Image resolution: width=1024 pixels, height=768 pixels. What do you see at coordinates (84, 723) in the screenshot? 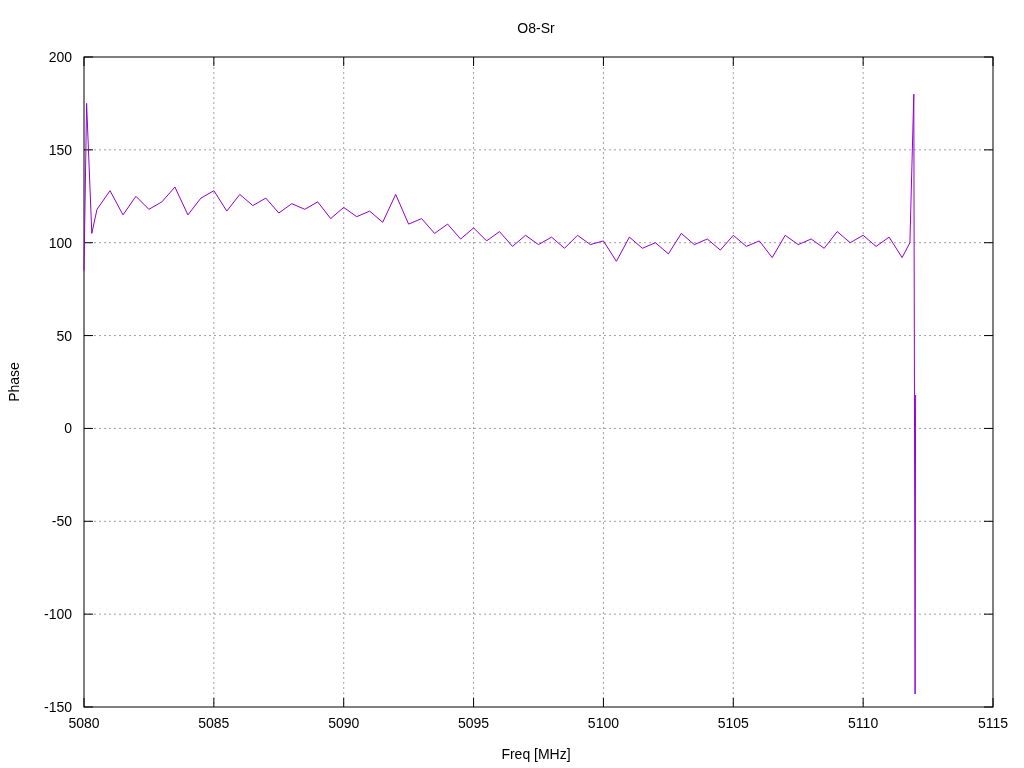
I see `tick-label: 5080` at bounding box center [84, 723].